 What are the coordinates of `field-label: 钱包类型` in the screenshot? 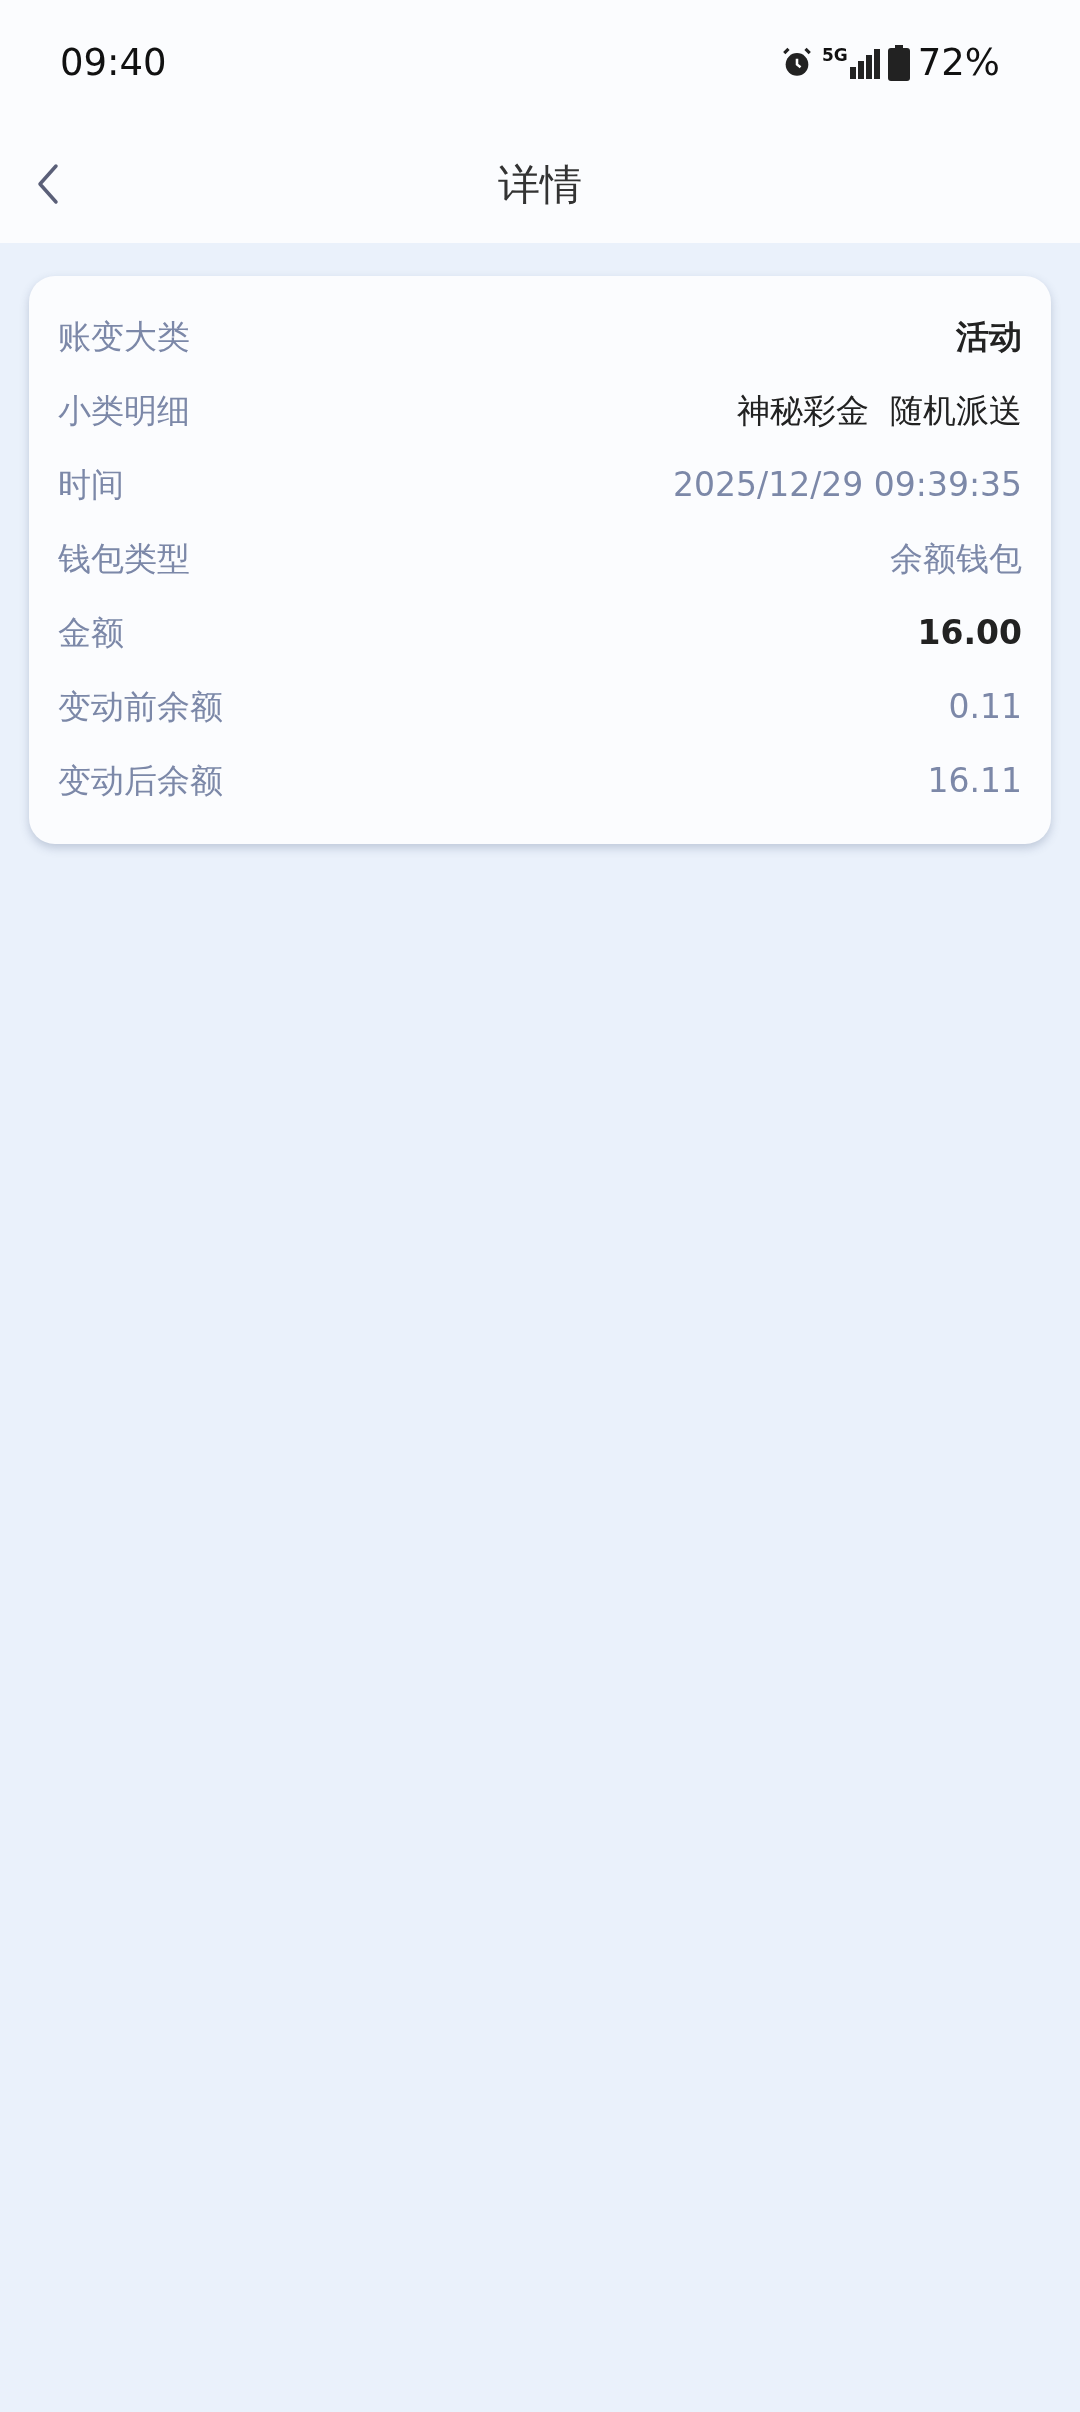 It's located at (124, 559).